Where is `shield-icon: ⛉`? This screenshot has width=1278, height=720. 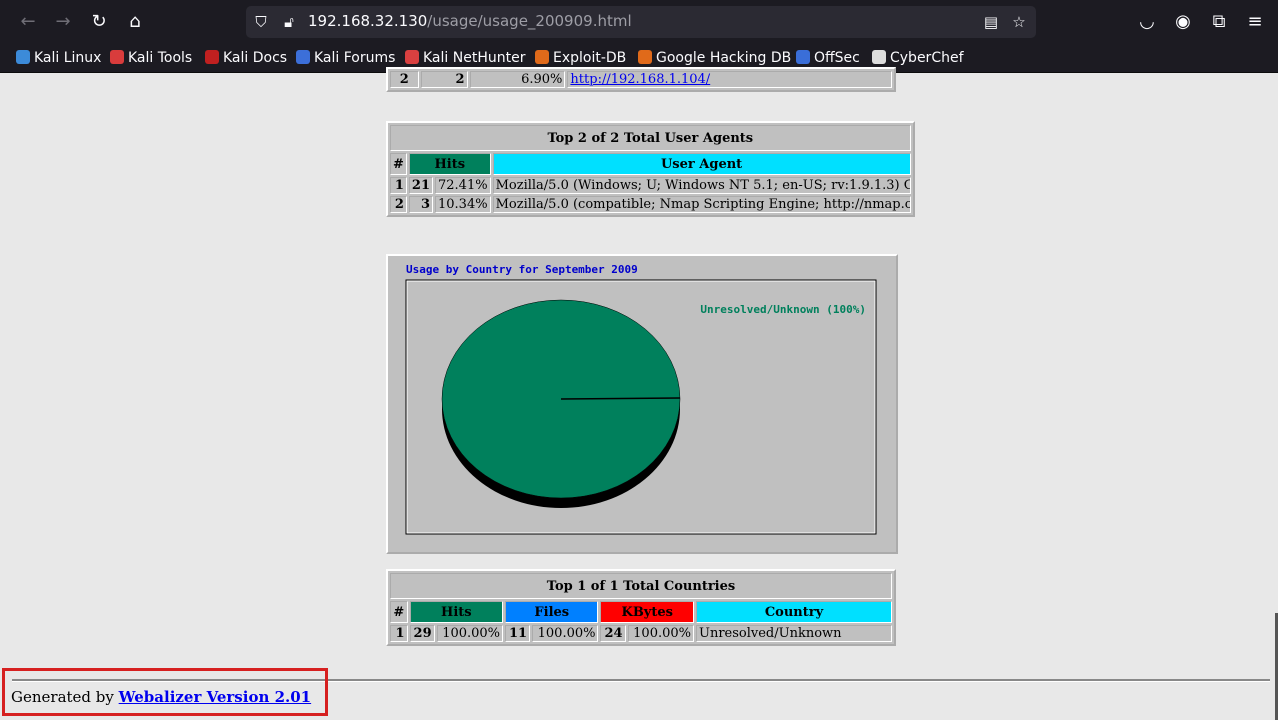 shield-icon: ⛉ is located at coordinates (261, 22).